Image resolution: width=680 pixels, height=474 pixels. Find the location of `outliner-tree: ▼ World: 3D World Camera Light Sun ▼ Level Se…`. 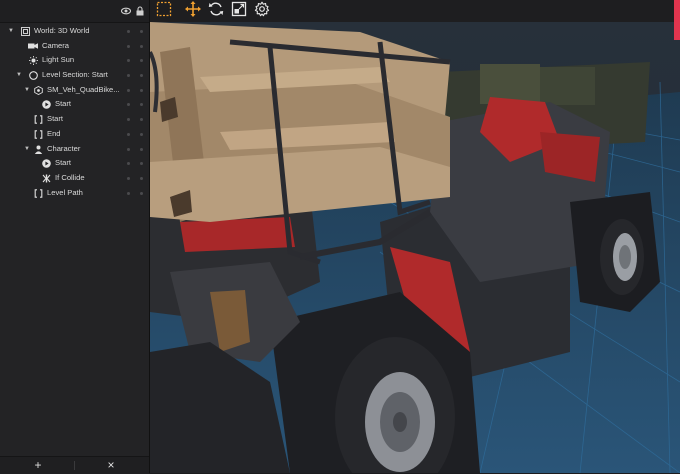

outliner-tree: ▼ World: 3D World Camera Light Sun ▼ Level Se… is located at coordinates (74, 112).